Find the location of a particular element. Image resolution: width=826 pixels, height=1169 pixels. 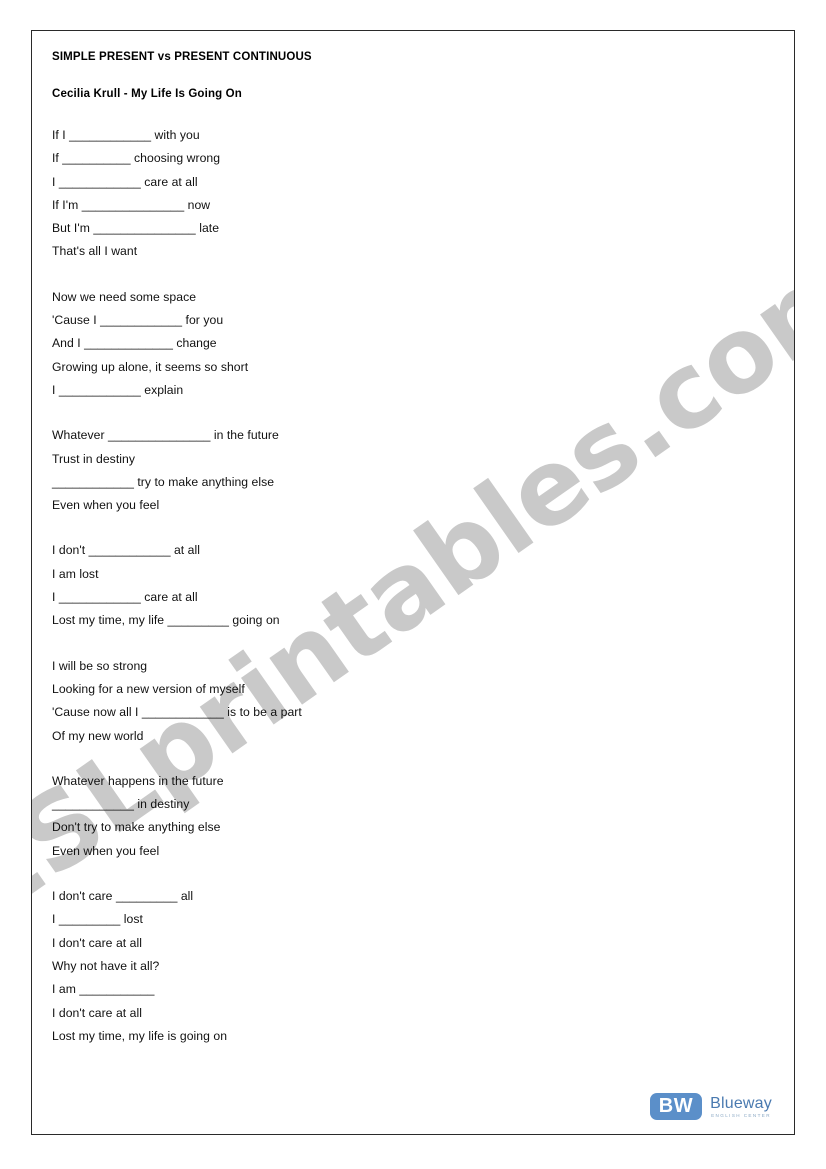

lyric-line: Of my new world is located at coordinates (98, 735).